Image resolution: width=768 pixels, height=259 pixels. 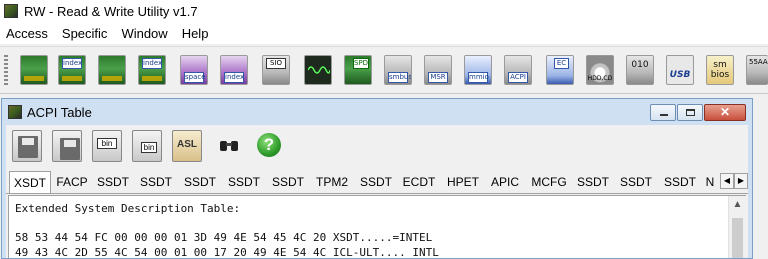 I want to click on tab-ssdt-4: SSDT, so click(x=244, y=182).